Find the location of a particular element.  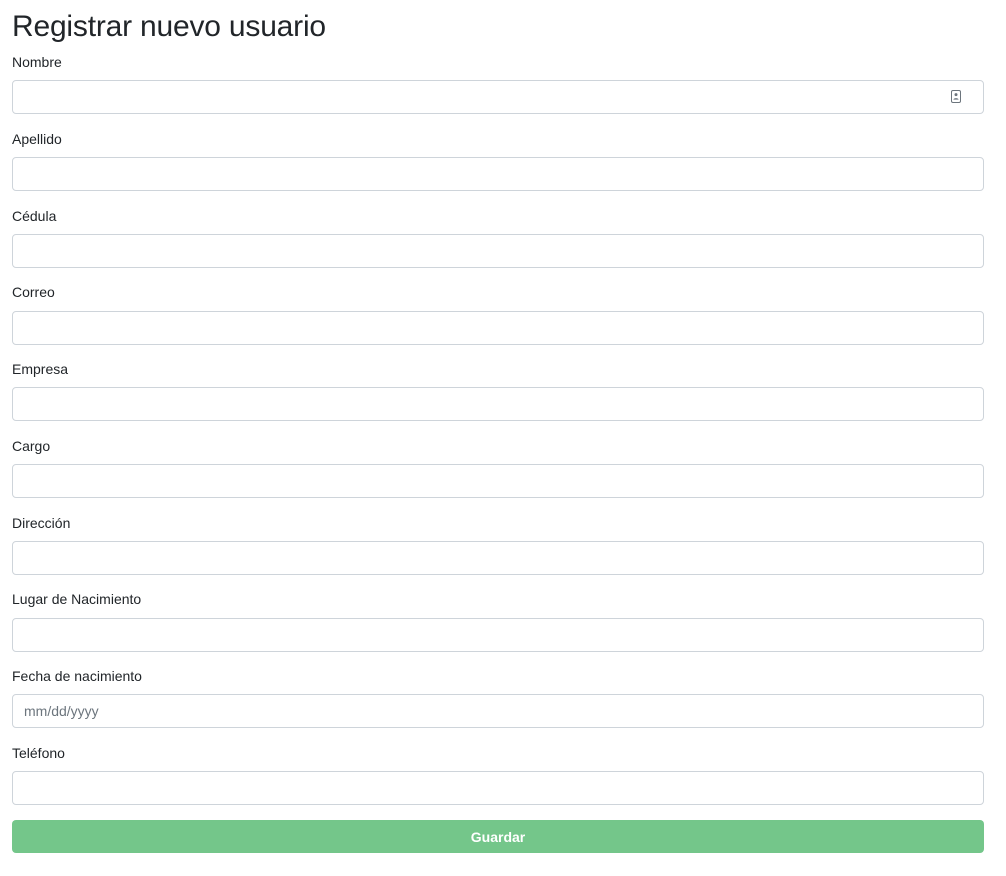

nombre-input is located at coordinates (498, 97).